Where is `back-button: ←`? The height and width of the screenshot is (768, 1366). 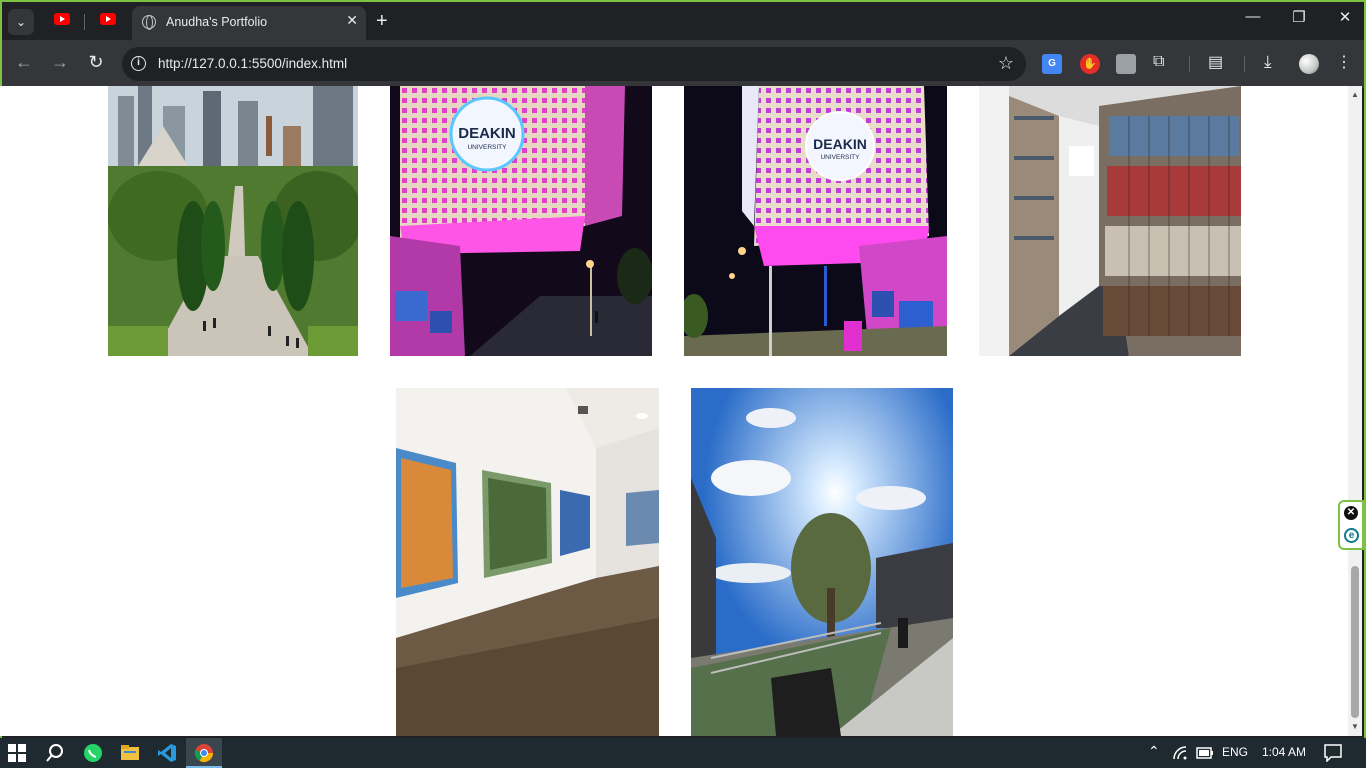 back-button: ← is located at coordinates (24, 62).